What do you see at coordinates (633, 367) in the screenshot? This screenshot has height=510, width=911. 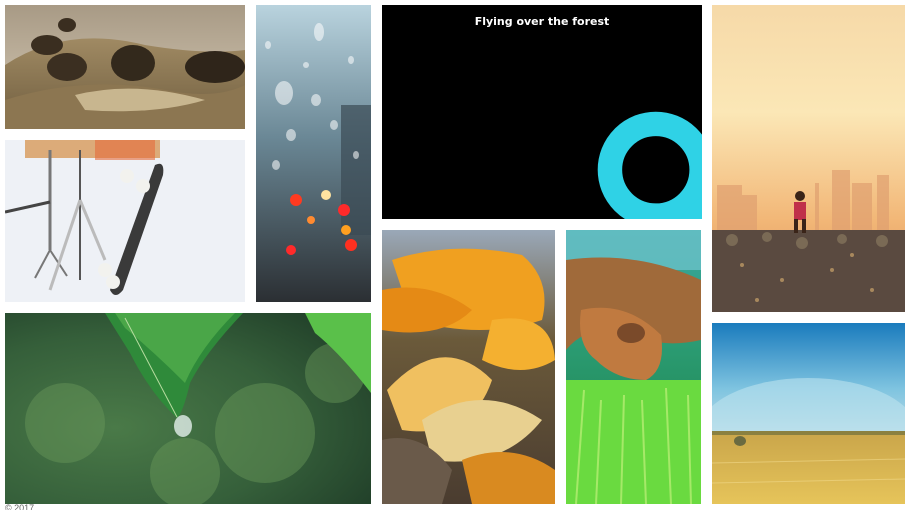 I see `photo-dog-grass` at bounding box center [633, 367].